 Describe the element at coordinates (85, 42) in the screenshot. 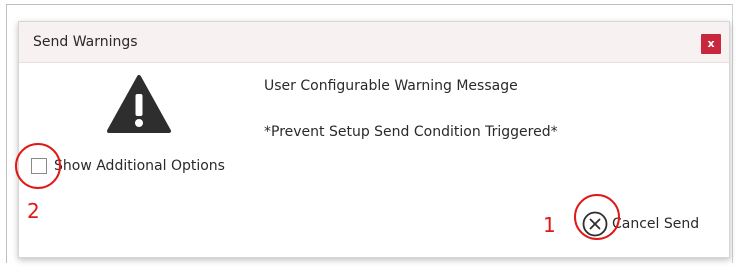

I see `dialog-title: Send Warnings` at that location.